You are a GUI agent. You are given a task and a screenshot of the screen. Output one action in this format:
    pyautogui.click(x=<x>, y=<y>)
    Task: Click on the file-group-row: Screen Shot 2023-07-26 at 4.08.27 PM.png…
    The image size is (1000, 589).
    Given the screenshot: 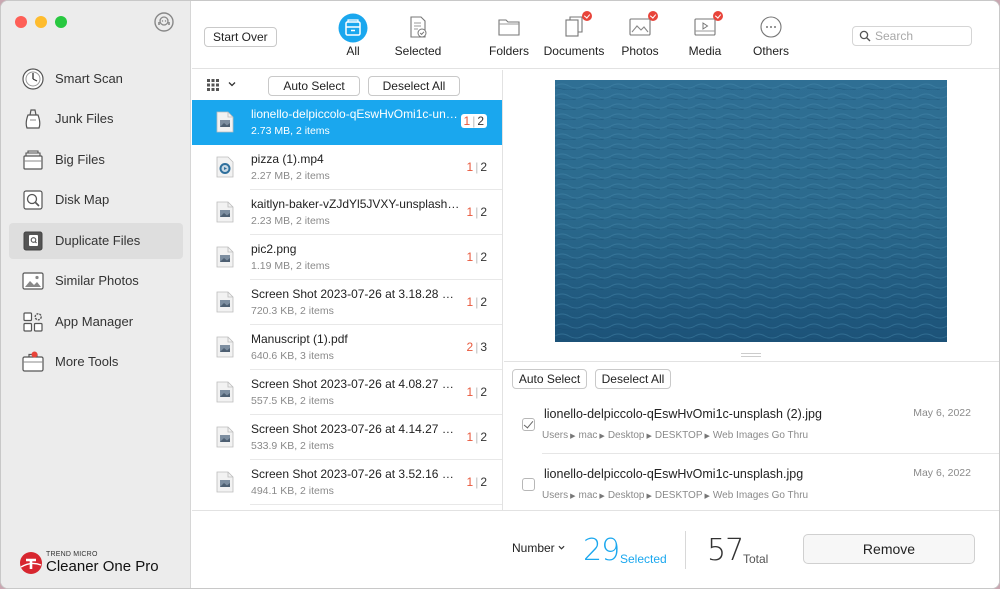 What is the action you would take?
    pyautogui.click(x=347, y=392)
    